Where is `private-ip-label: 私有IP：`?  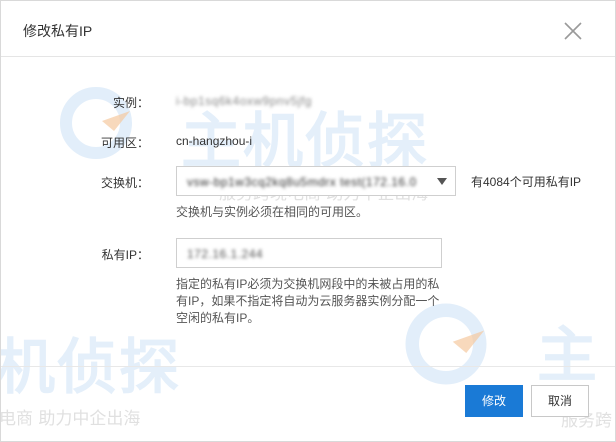 private-ip-label: 私有IP： is located at coordinates (125, 255).